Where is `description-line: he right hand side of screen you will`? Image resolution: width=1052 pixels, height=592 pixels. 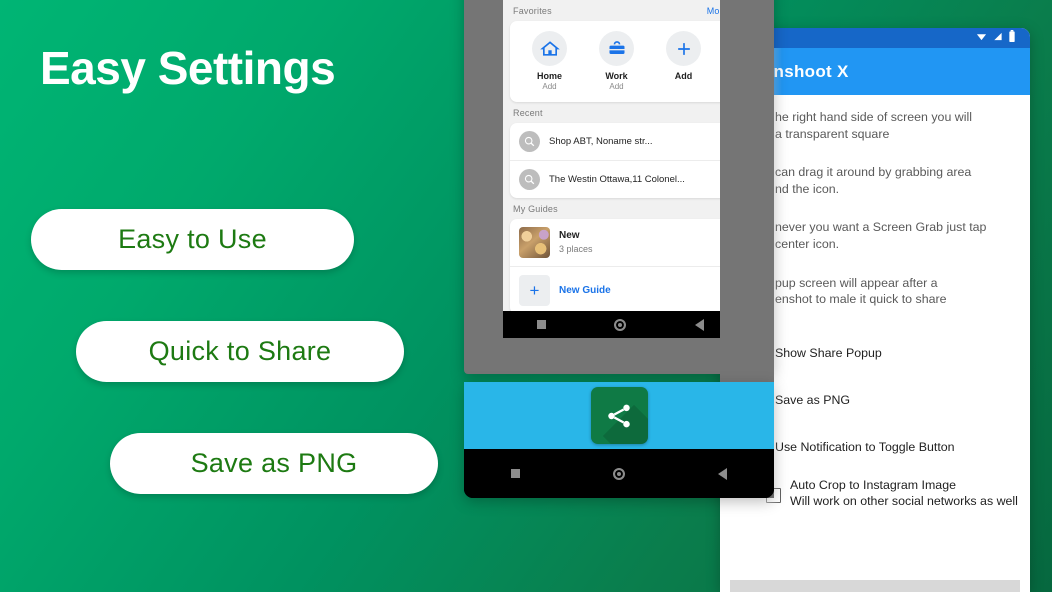
description-line: he right hand side of screen you will is located at coordinates (873, 117).